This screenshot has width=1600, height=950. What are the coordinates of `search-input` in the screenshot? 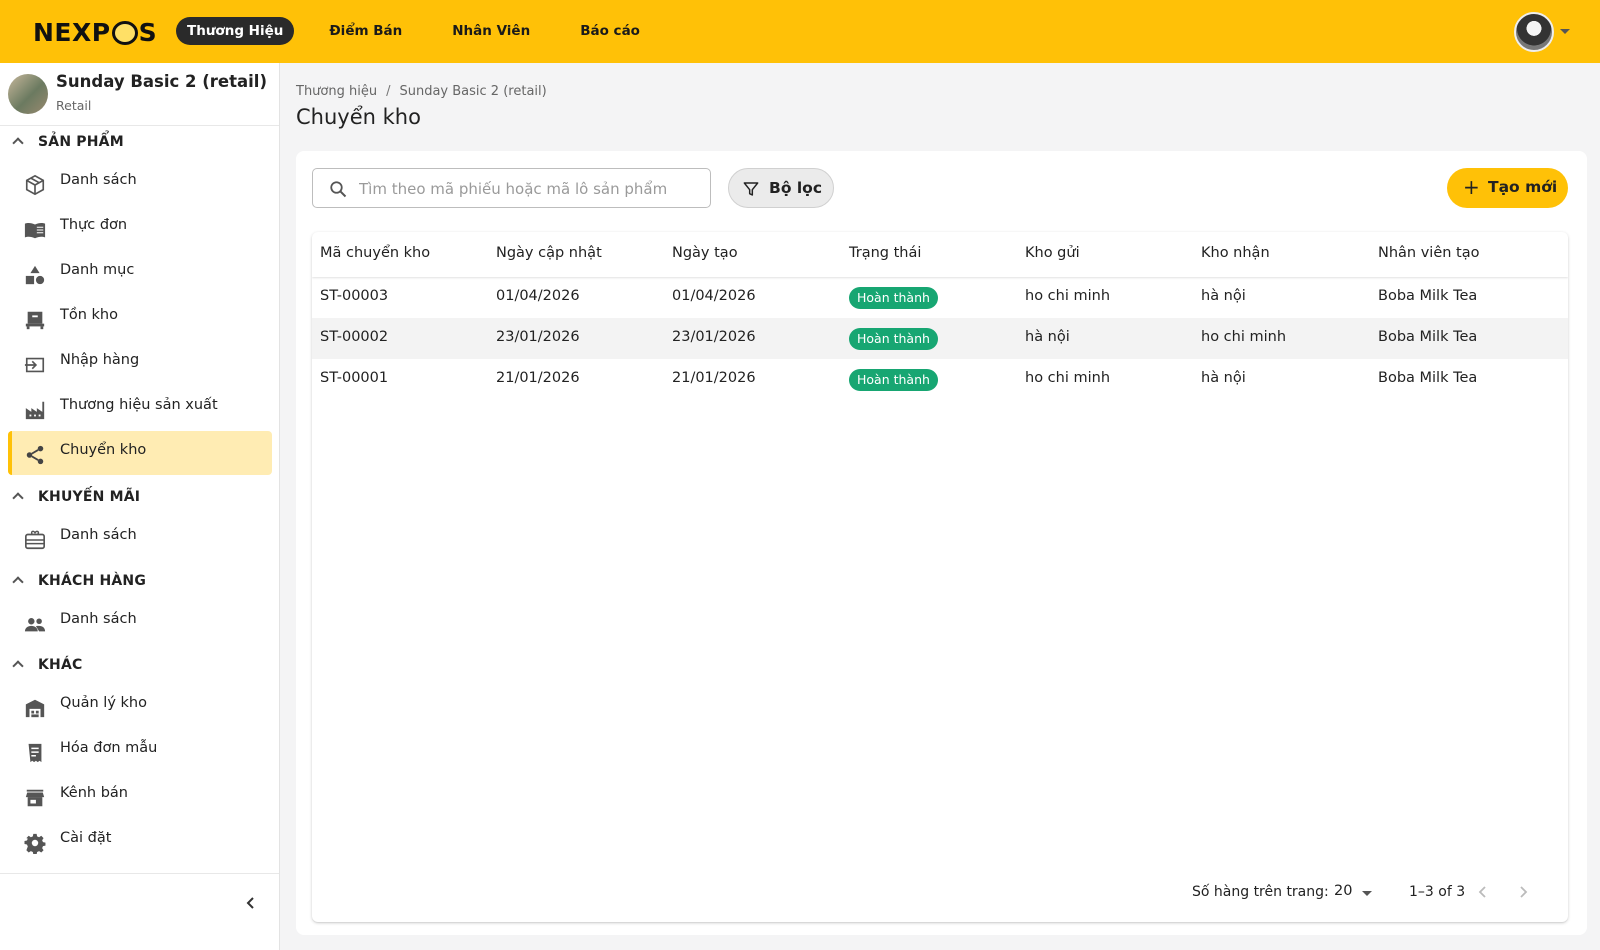 It's located at (529, 189).